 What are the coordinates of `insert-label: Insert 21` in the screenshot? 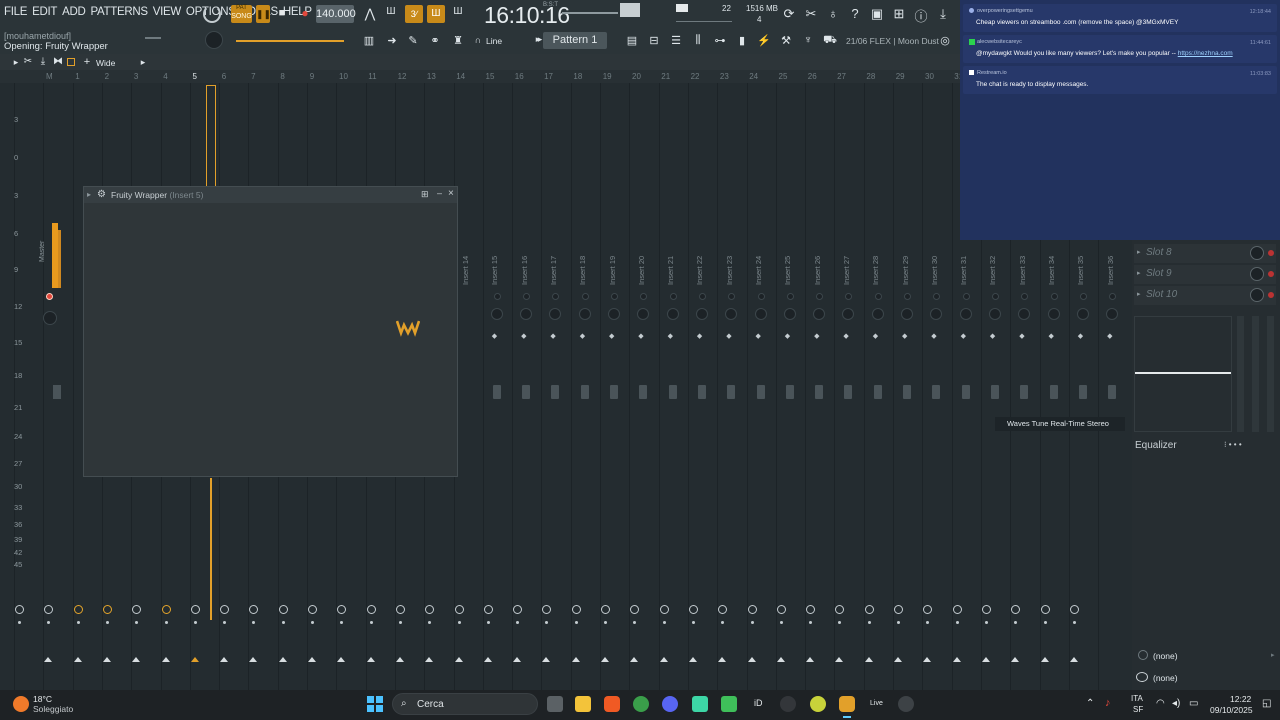 It's located at (670, 270).